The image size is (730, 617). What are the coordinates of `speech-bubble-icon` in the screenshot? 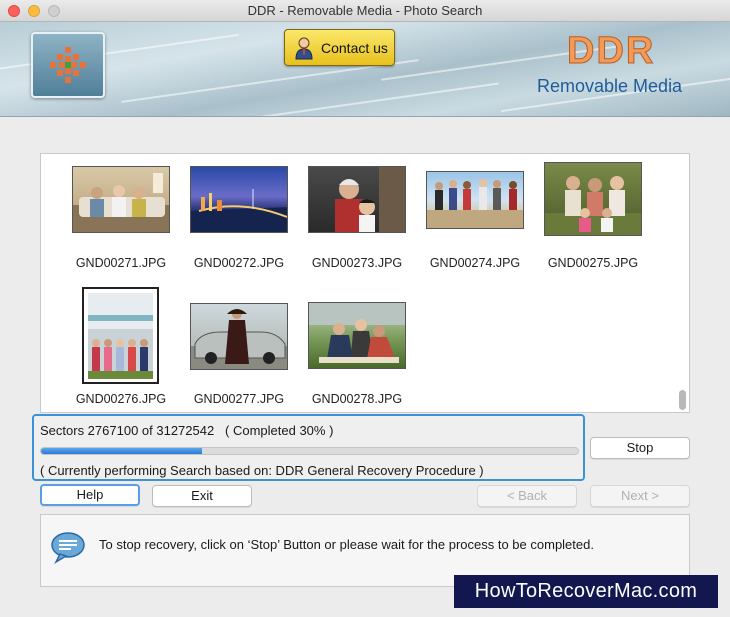 It's located at (68, 548).